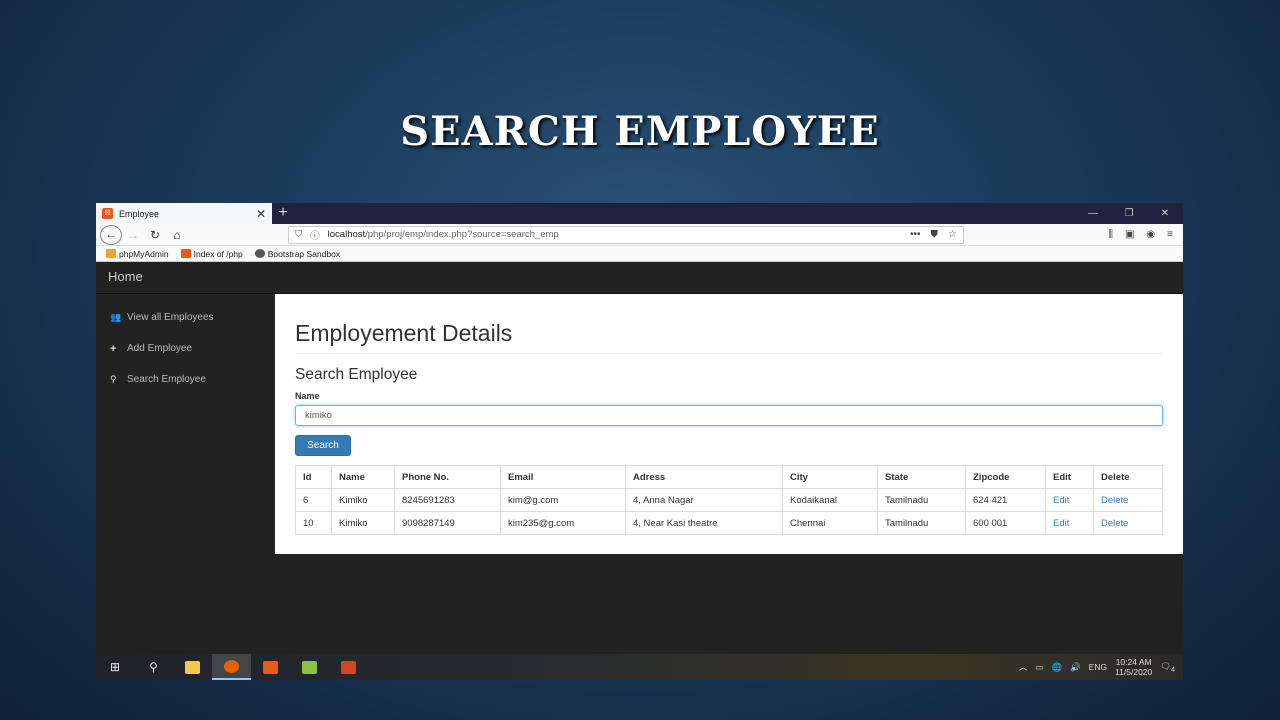 This screenshot has width=1280, height=720. I want to click on minimize-button: —, so click(1093, 213).